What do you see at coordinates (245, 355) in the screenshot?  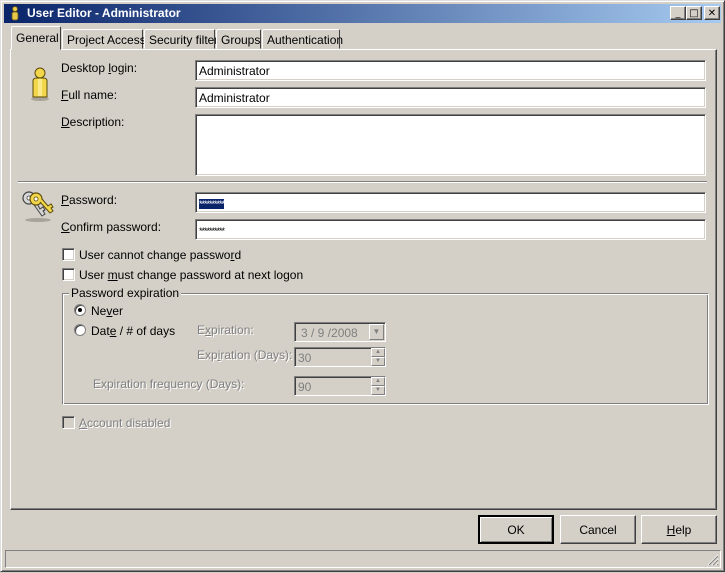 I see `expiration-days-label: Expiration (Days):` at bounding box center [245, 355].